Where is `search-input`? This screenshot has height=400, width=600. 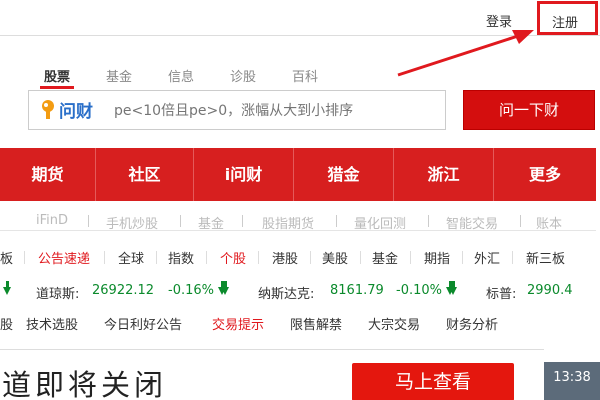
search-input is located at coordinates (274, 111).